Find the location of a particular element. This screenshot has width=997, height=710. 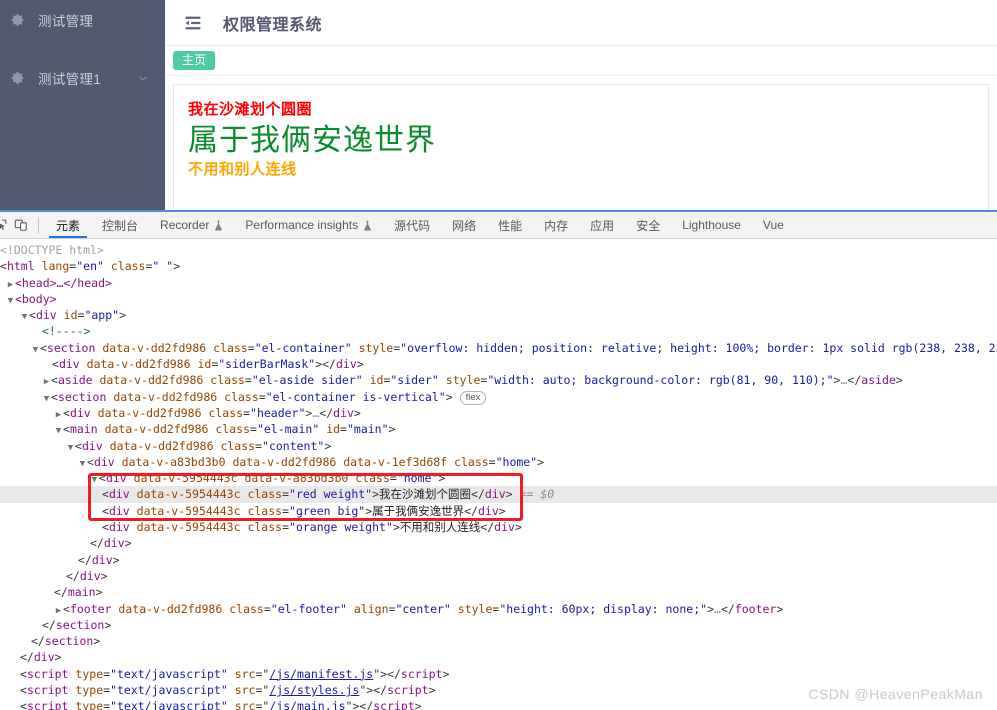

tab-memory: 内存 is located at coordinates (556, 225).